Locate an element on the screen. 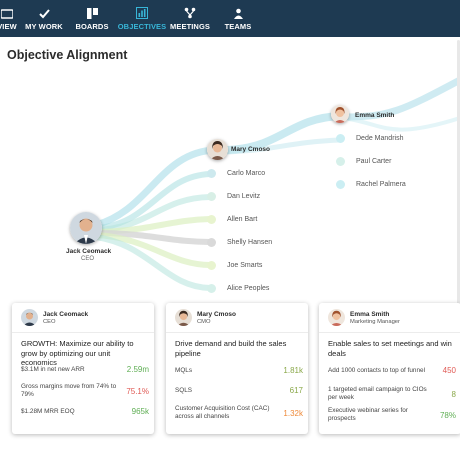 Image resolution: width=460 pixels, height=460 pixels. key-result-text: Add 1000 contacts to top of funnel is located at coordinates (376, 370).